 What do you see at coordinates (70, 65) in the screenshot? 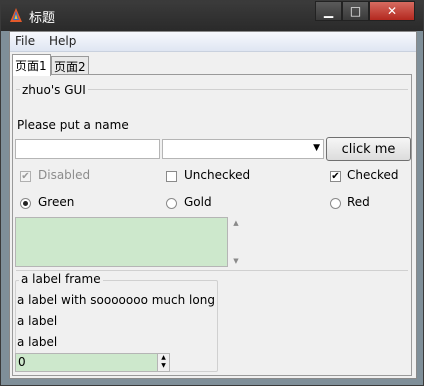
I see `tab-page2: 页面2` at bounding box center [70, 65].